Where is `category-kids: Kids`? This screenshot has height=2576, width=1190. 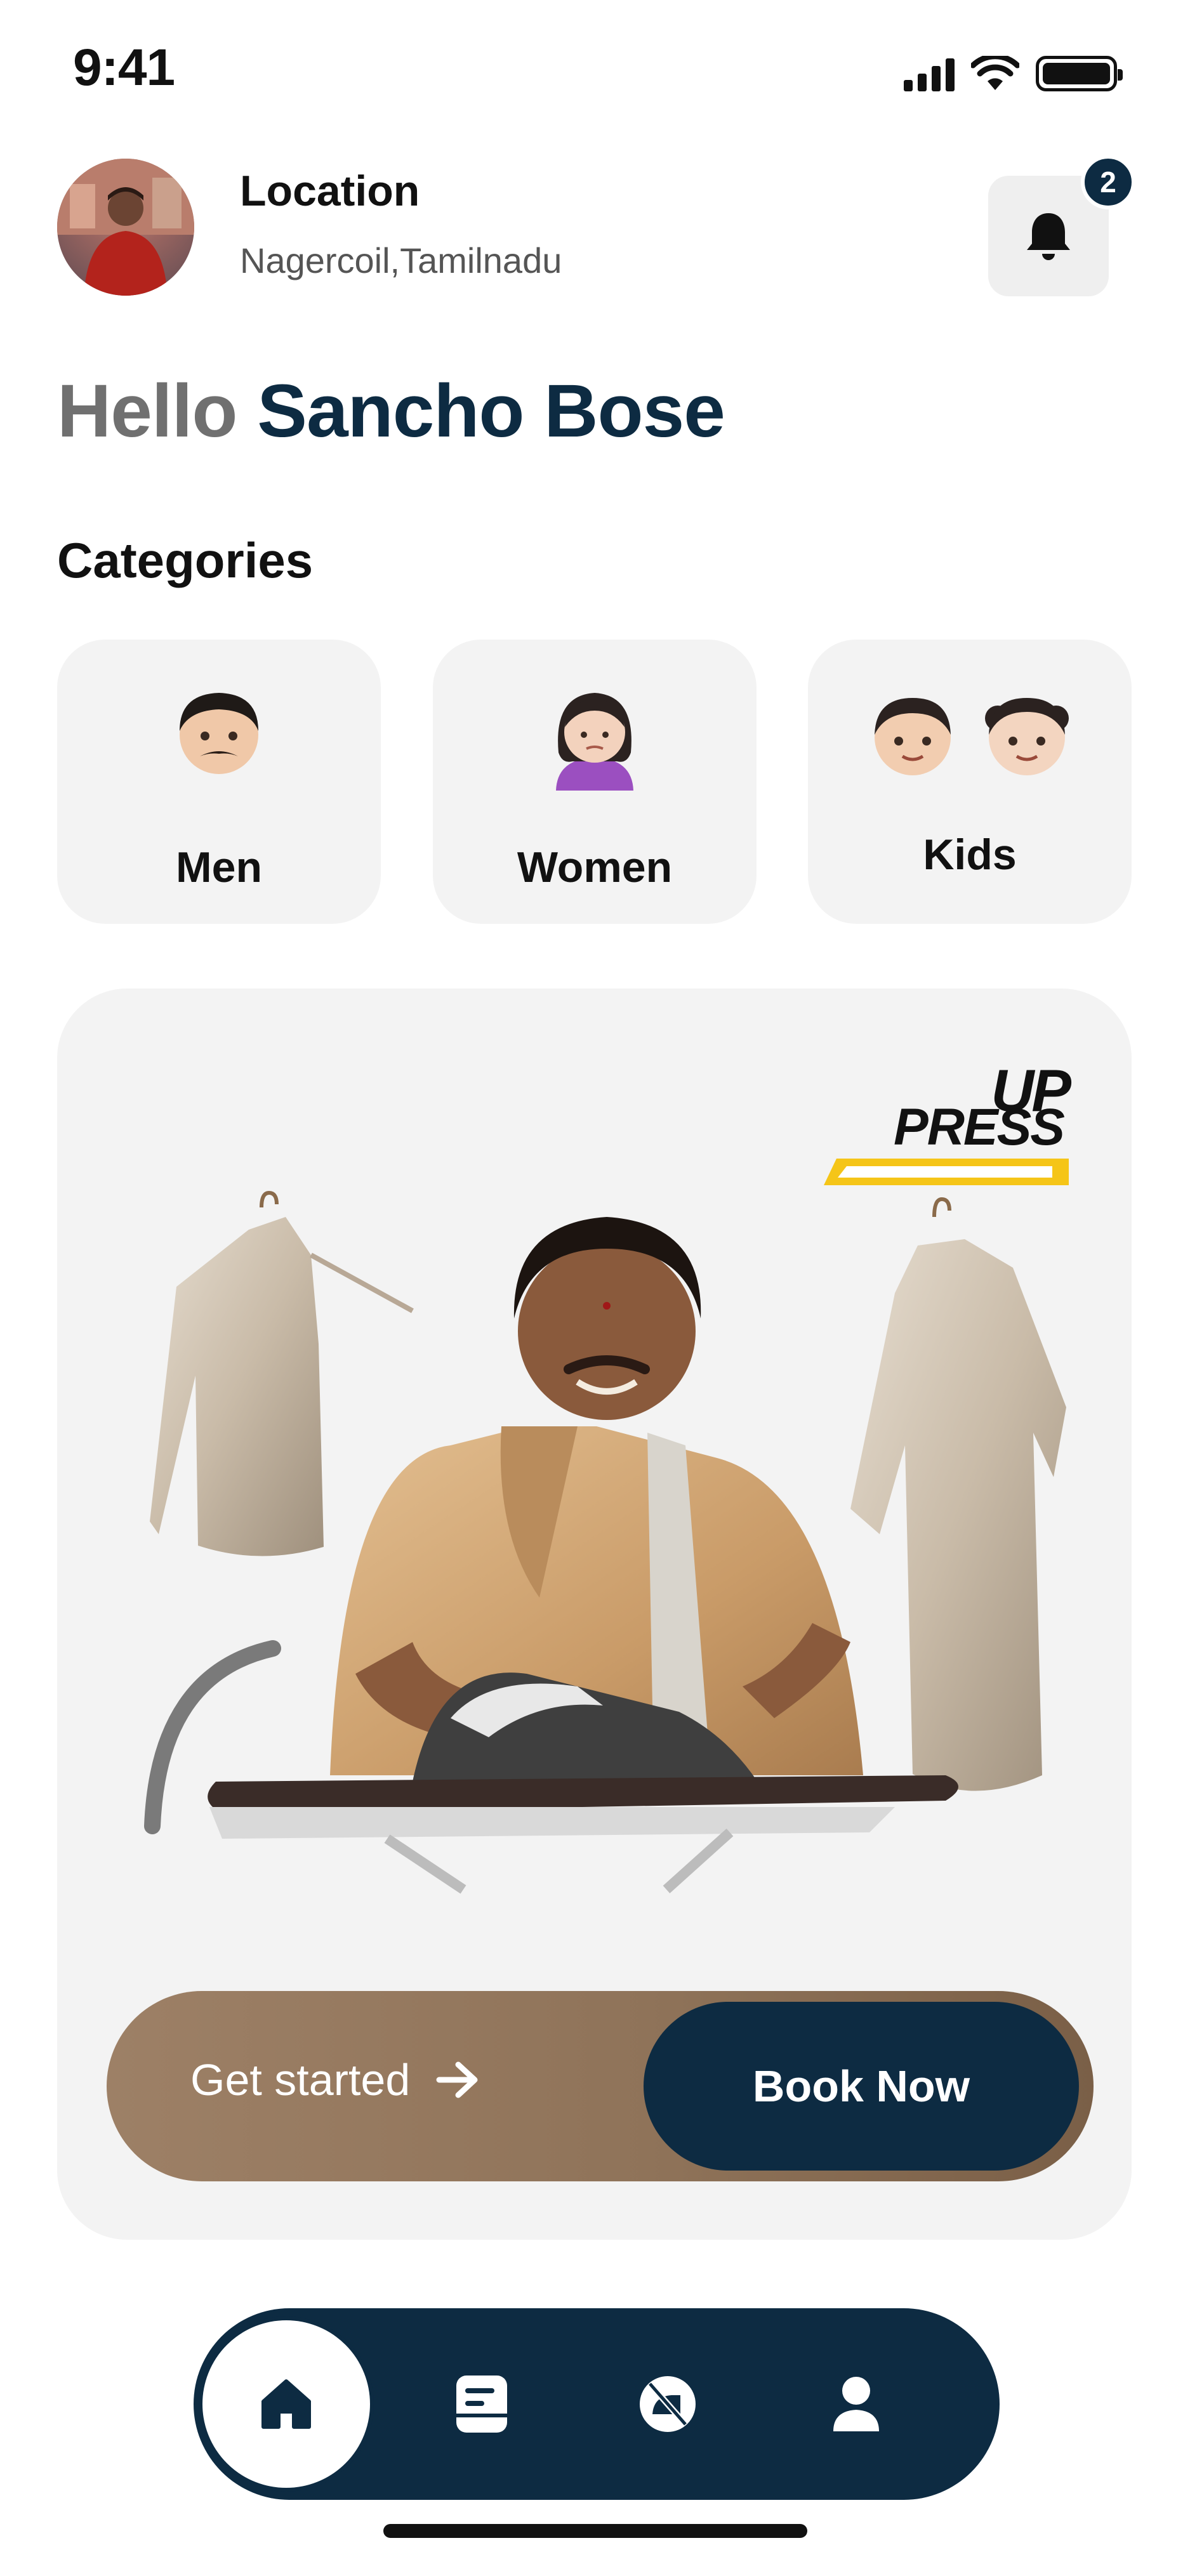 category-kids: Kids is located at coordinates (970, 782).